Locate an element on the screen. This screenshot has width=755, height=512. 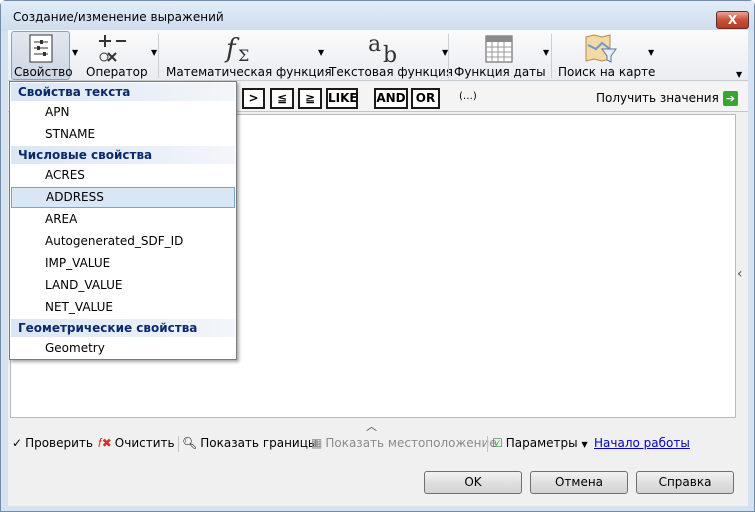
date-function-button: Функция даты ▼ is located at coordinates (500, 55).